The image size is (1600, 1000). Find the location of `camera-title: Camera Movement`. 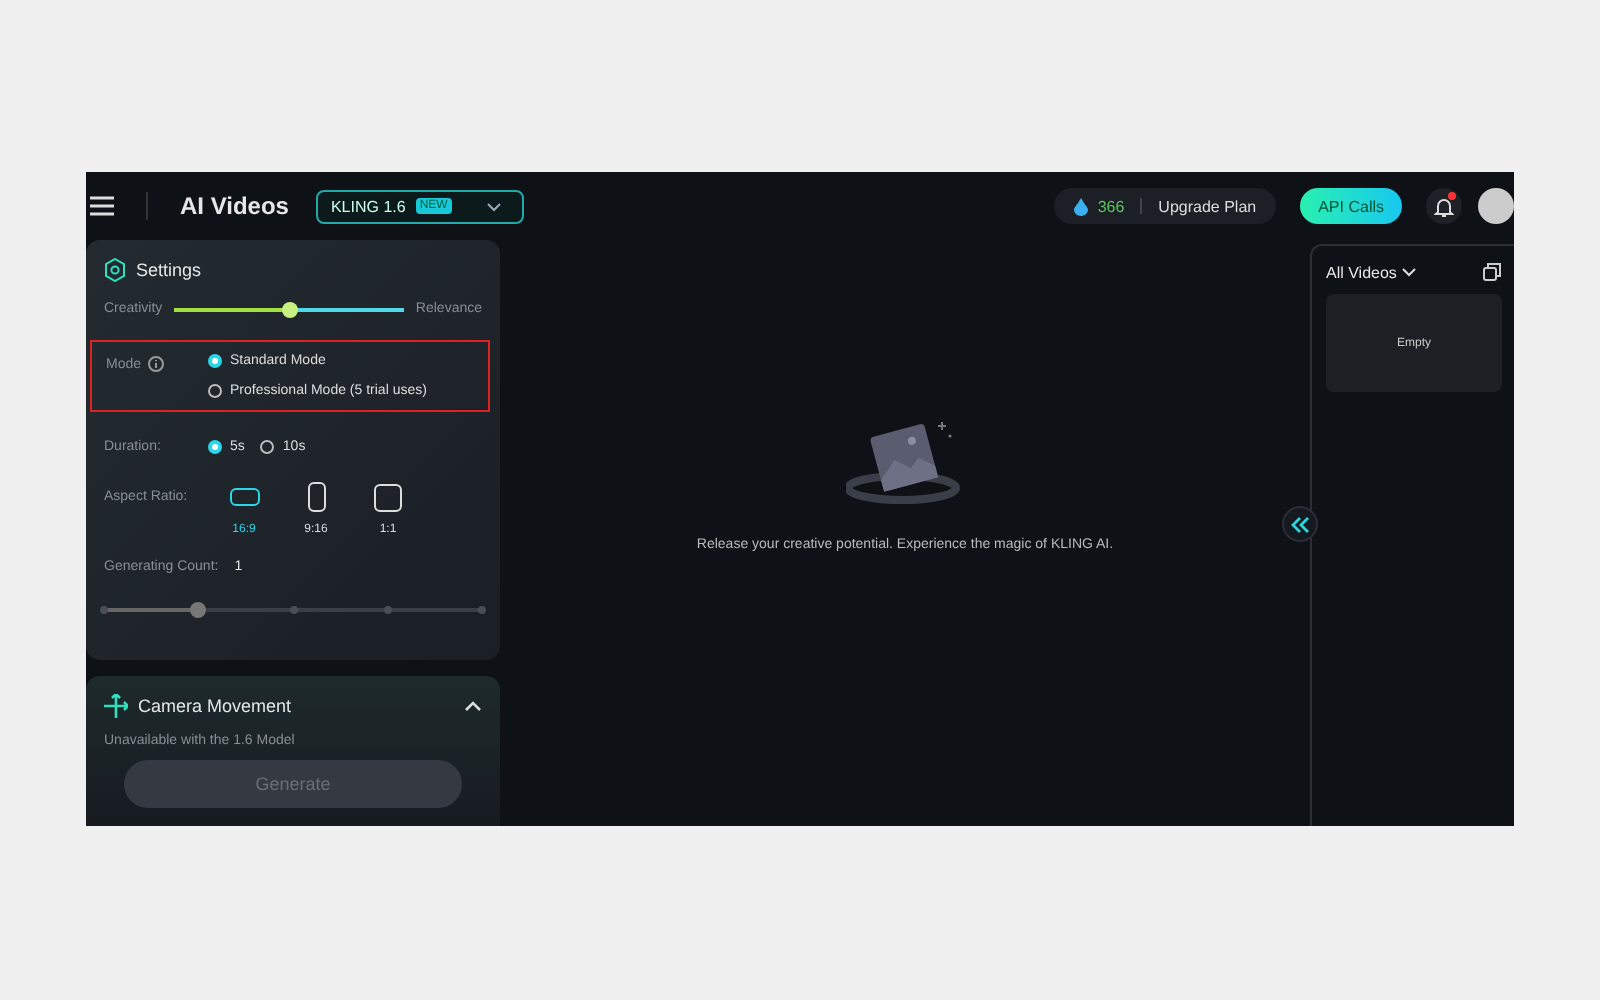

camera-title: Camera Movement is located at coordinates (215, 706).